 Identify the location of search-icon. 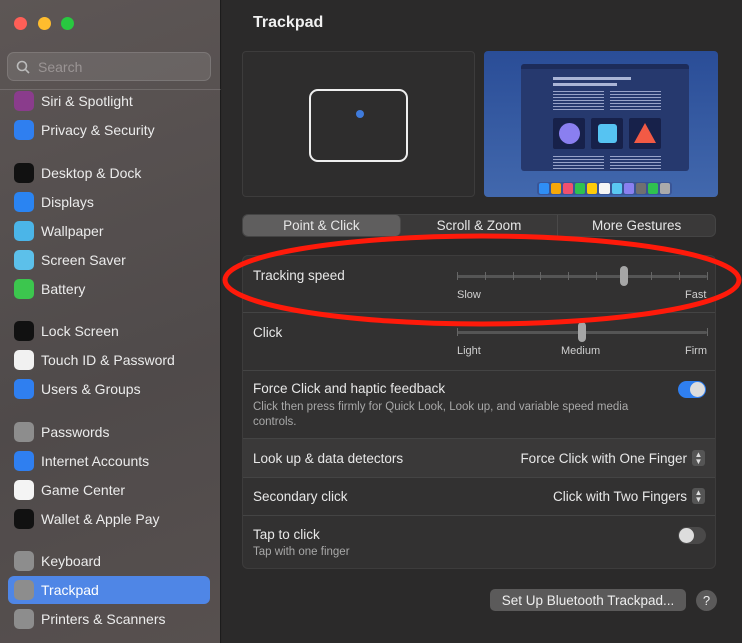
(23, 67).